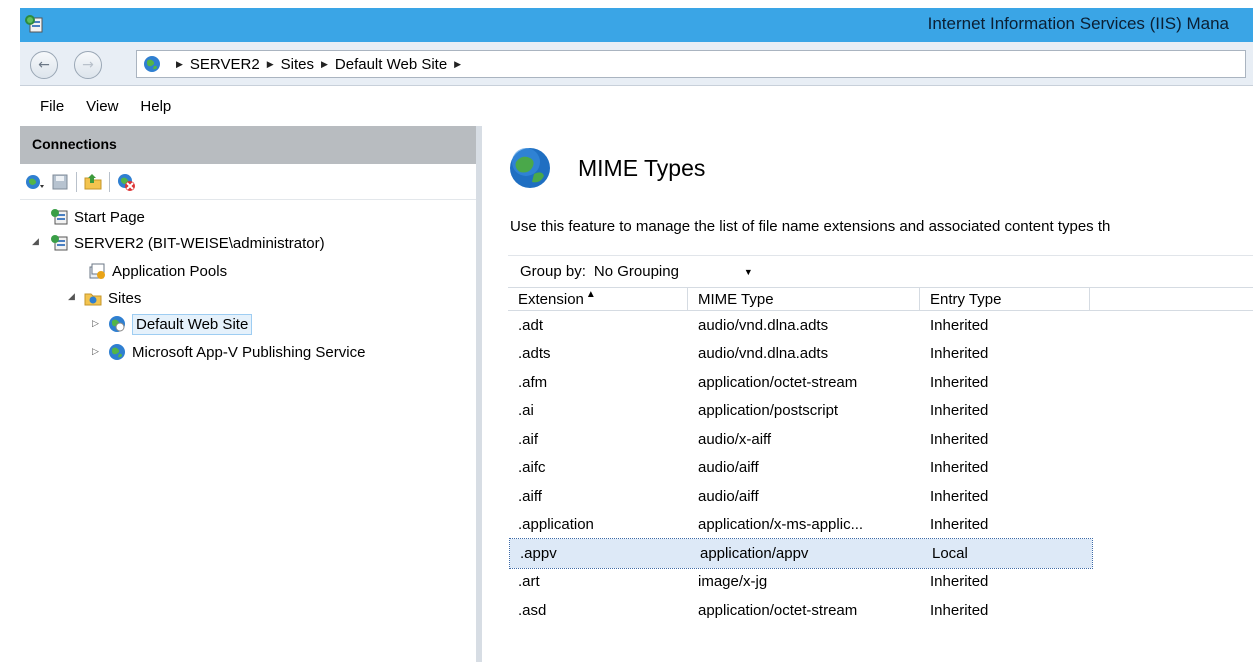  I want to click on window-title: Internet Information Services (IIS) Mana, so click(1078, 23).